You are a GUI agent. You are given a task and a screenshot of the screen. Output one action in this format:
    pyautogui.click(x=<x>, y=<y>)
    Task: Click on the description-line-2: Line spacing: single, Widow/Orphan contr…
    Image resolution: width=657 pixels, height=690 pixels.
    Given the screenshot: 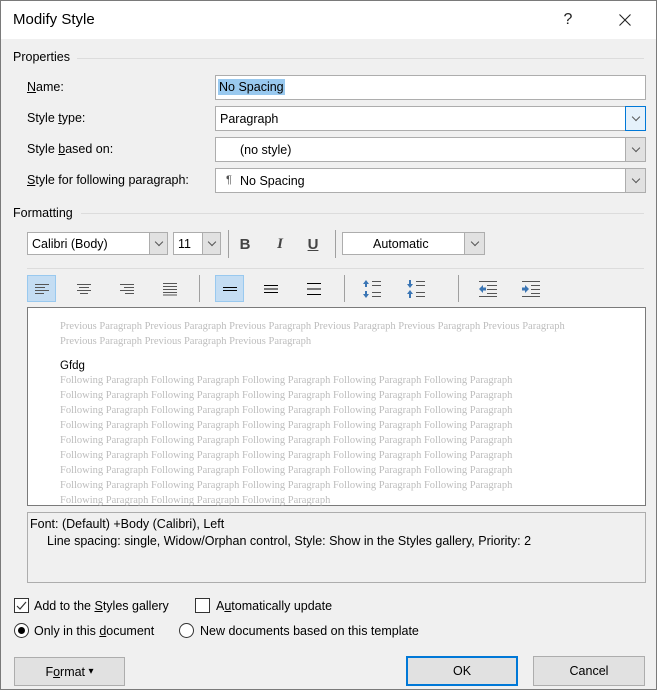 What is the action you would take?
    pyautogui.click(x=289, y=541)
    